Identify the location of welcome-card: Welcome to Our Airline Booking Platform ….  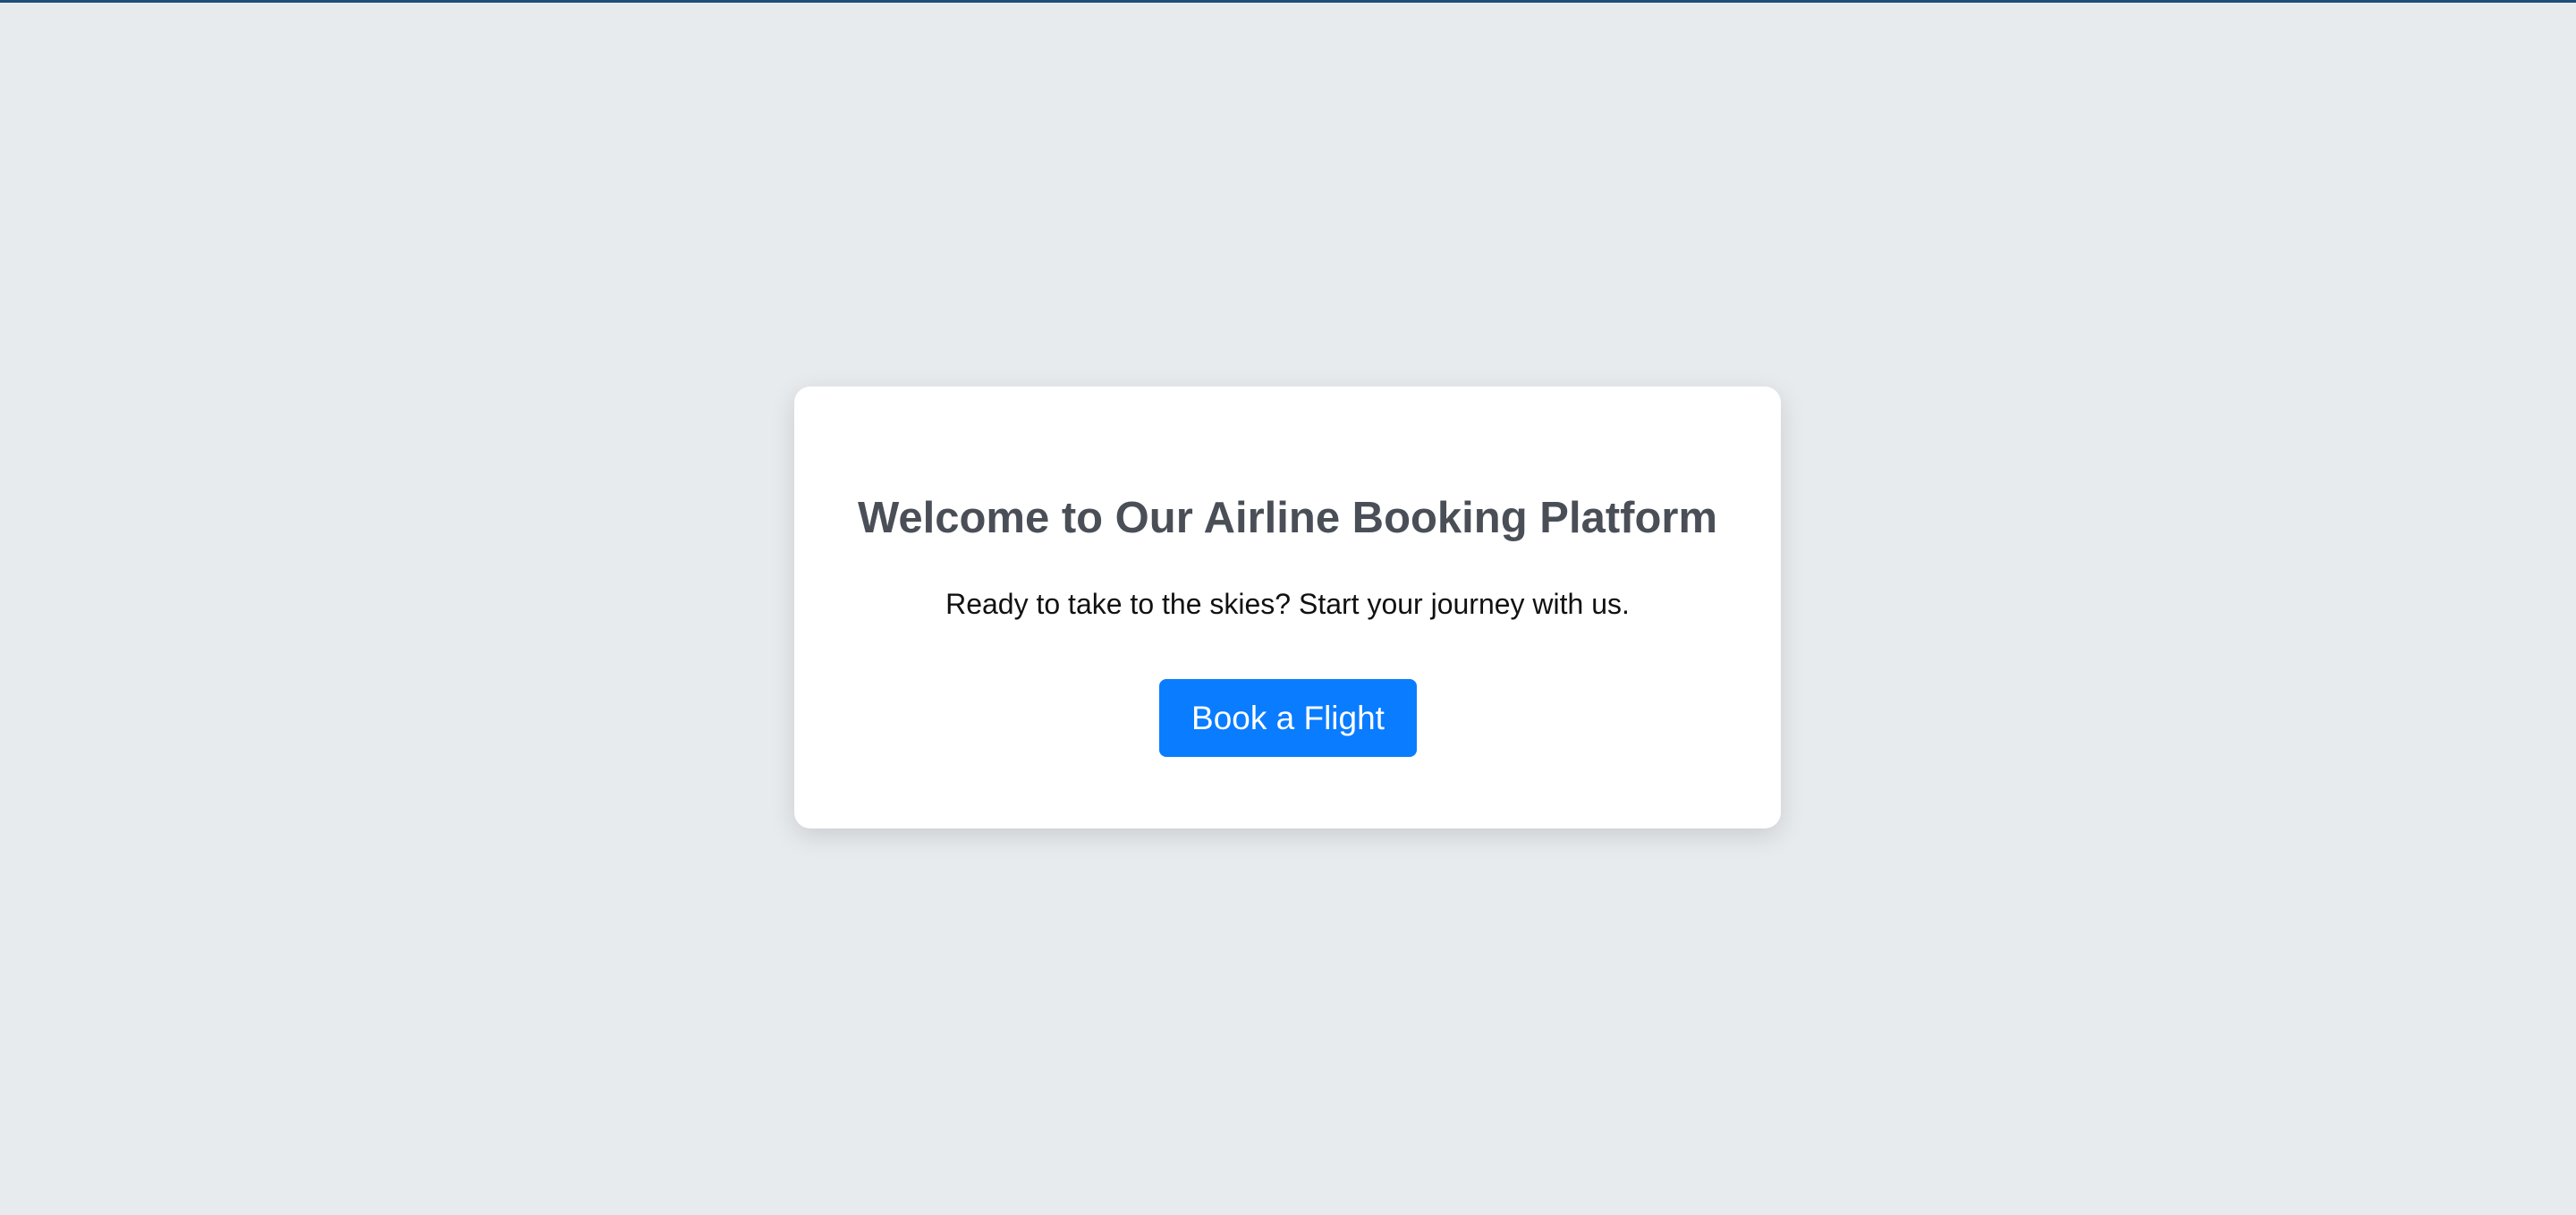
(1287, 608).